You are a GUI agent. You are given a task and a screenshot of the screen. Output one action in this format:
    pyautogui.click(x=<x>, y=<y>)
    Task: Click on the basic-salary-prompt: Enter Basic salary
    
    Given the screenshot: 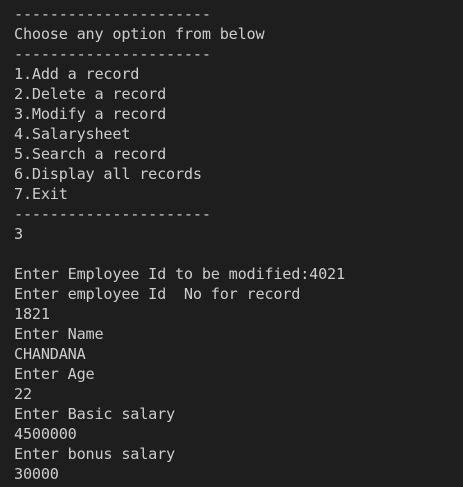 What is the action you would take?
    pyautogui.click(x=94, y=414)
    